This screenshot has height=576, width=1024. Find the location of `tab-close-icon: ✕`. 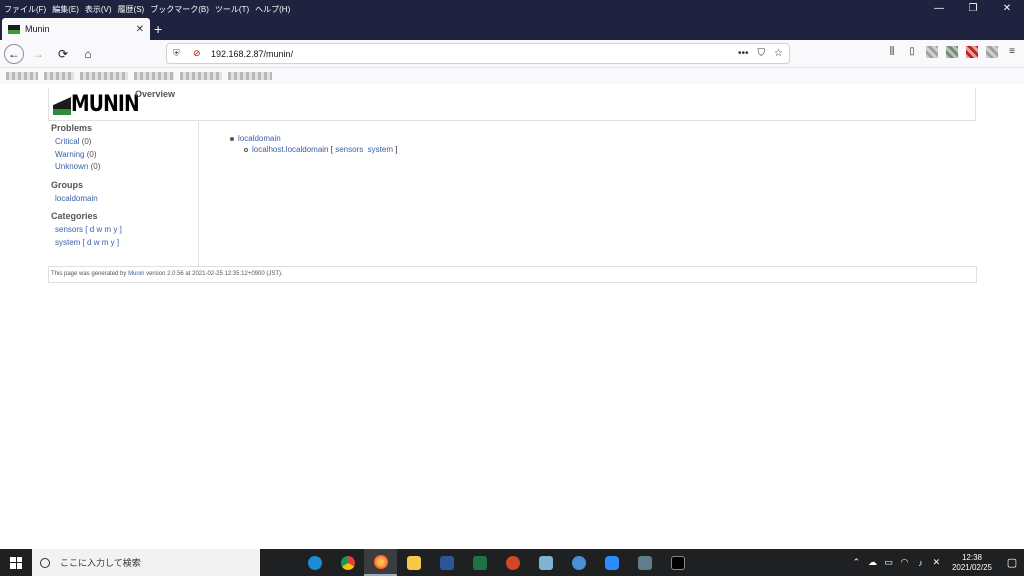

tab-close-icon: ✕ is located at coordinates (140, 29).